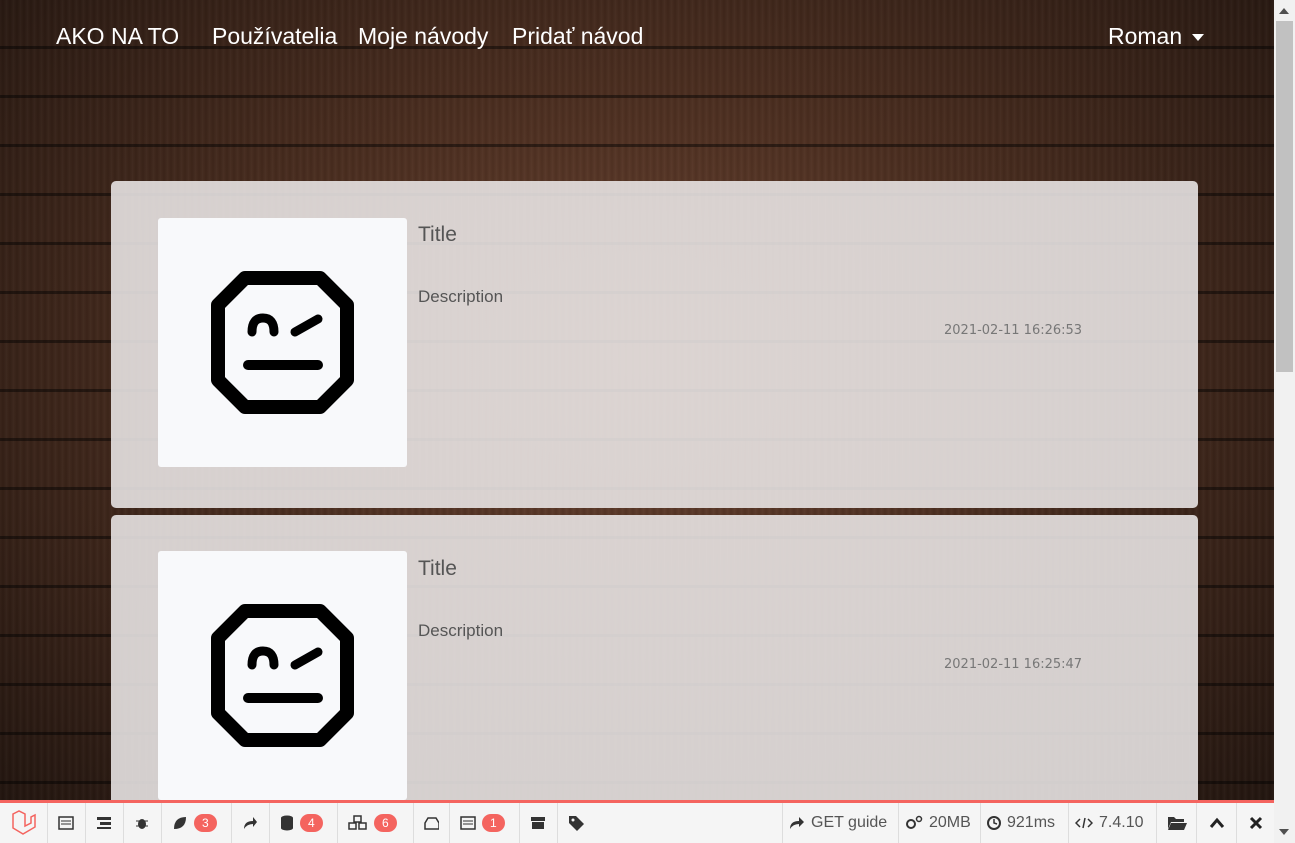 This screenshot has width=1295, height=843. What do you see at coordinates (994, 823) in the screenshot?
I see `clock-icon` at bounding box center [994, 823].